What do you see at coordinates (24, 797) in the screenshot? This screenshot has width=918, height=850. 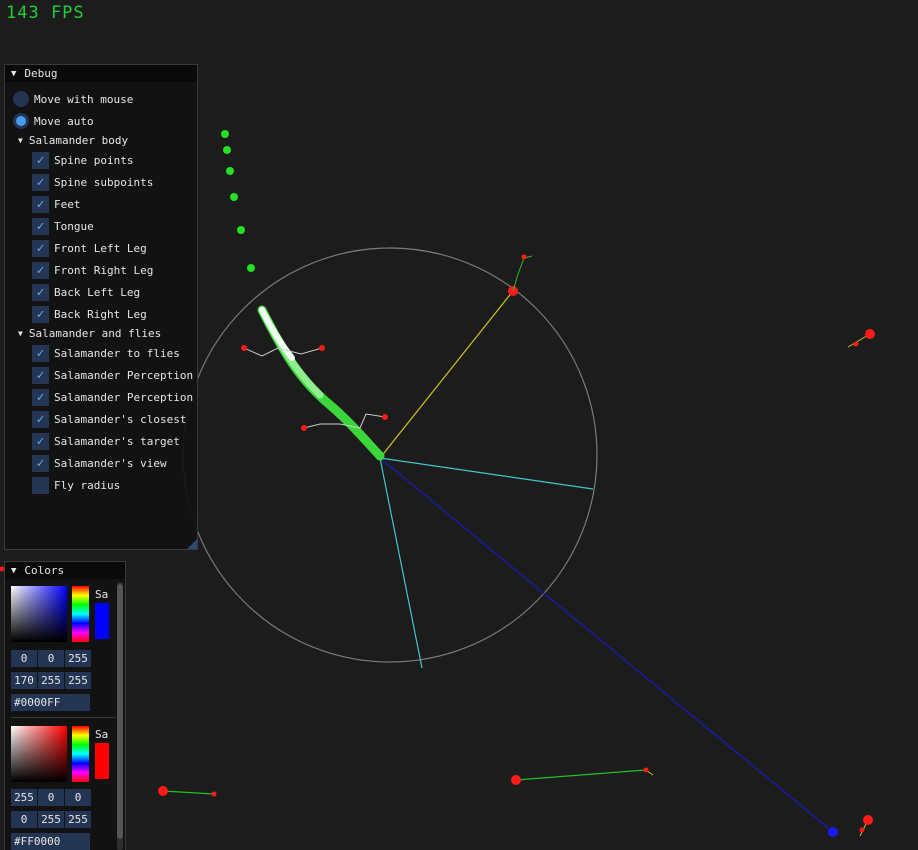 I see `red-field: 255` at bounding box center [24, 797].